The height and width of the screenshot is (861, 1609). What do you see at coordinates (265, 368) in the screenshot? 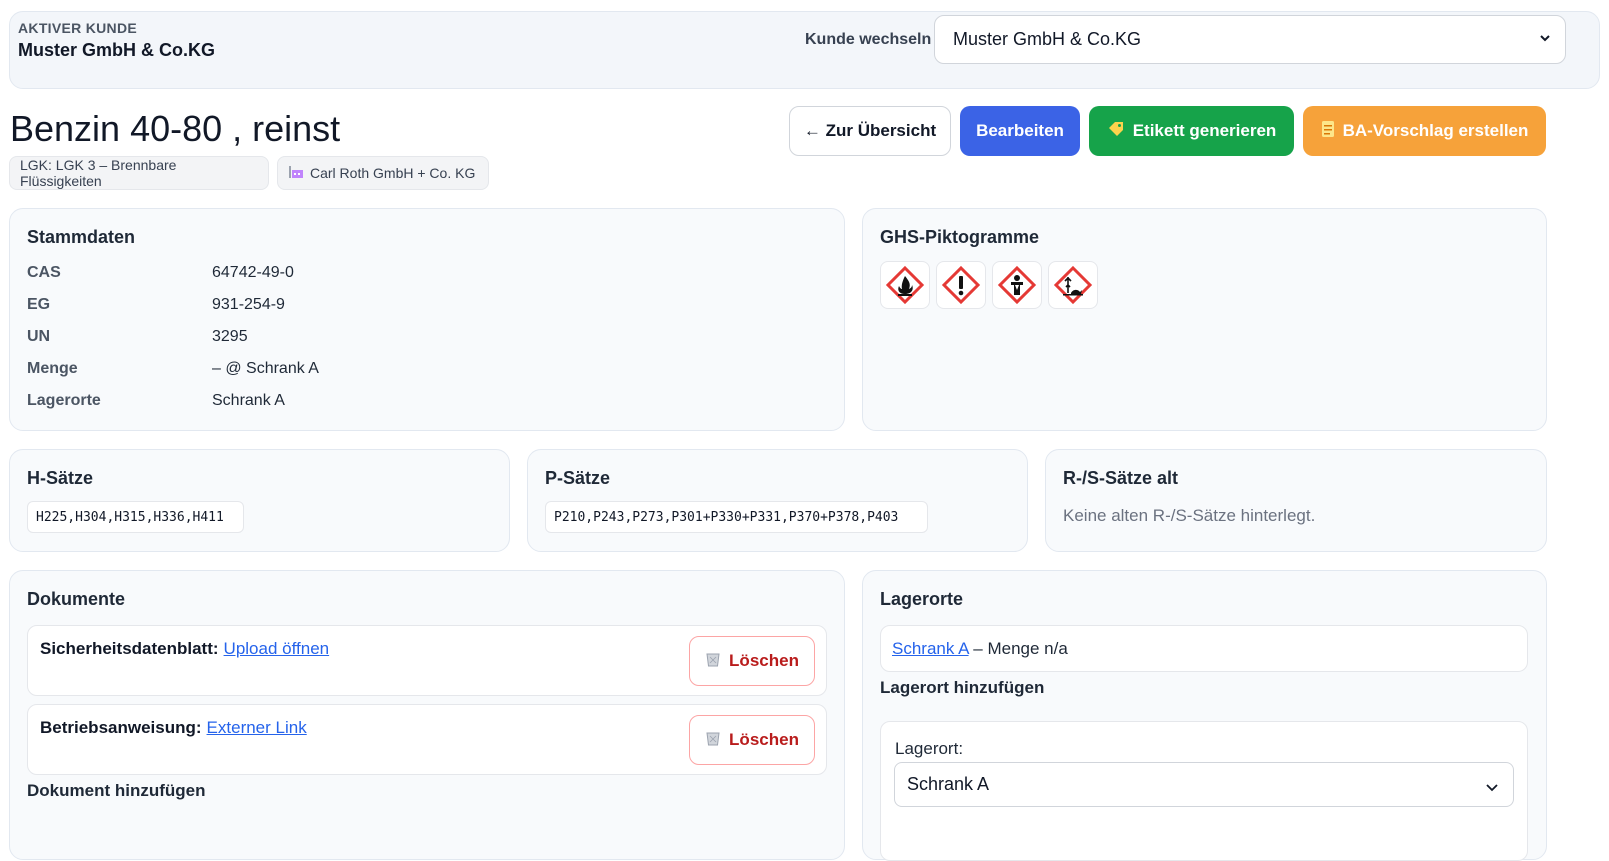
I see `menge-value: – @ Schrank A` at bounding box center [265, 368].